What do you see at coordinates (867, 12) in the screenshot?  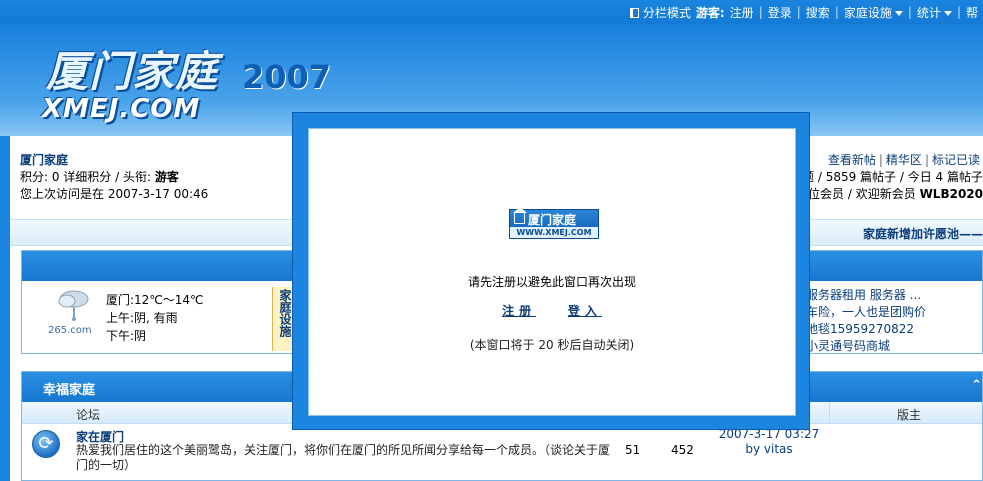 I see `facilities-label: 家庭设施` at bounding box center [867, 12].